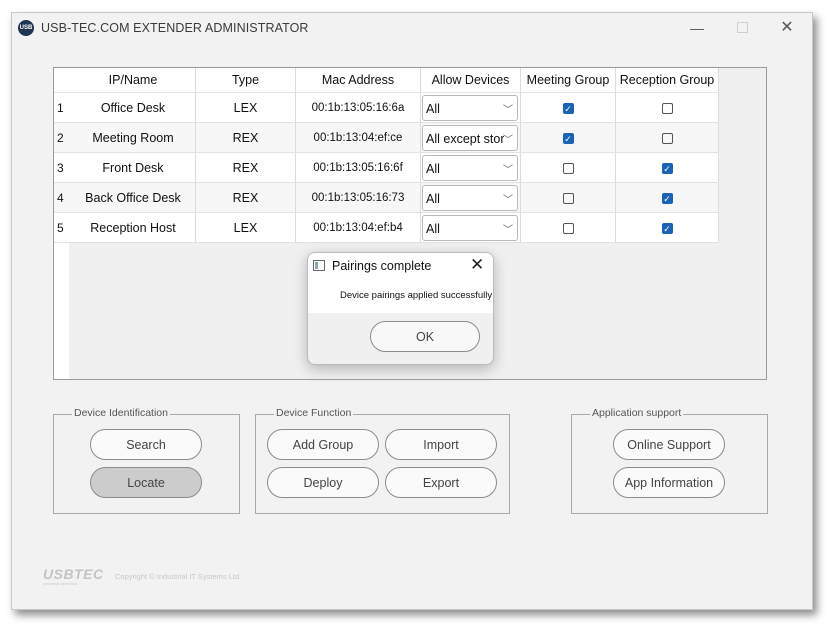 The image size is (834, 631). Describe the element at coordinates (146, 482) in the screenshot. I see `locate-button: Locate` at that location.